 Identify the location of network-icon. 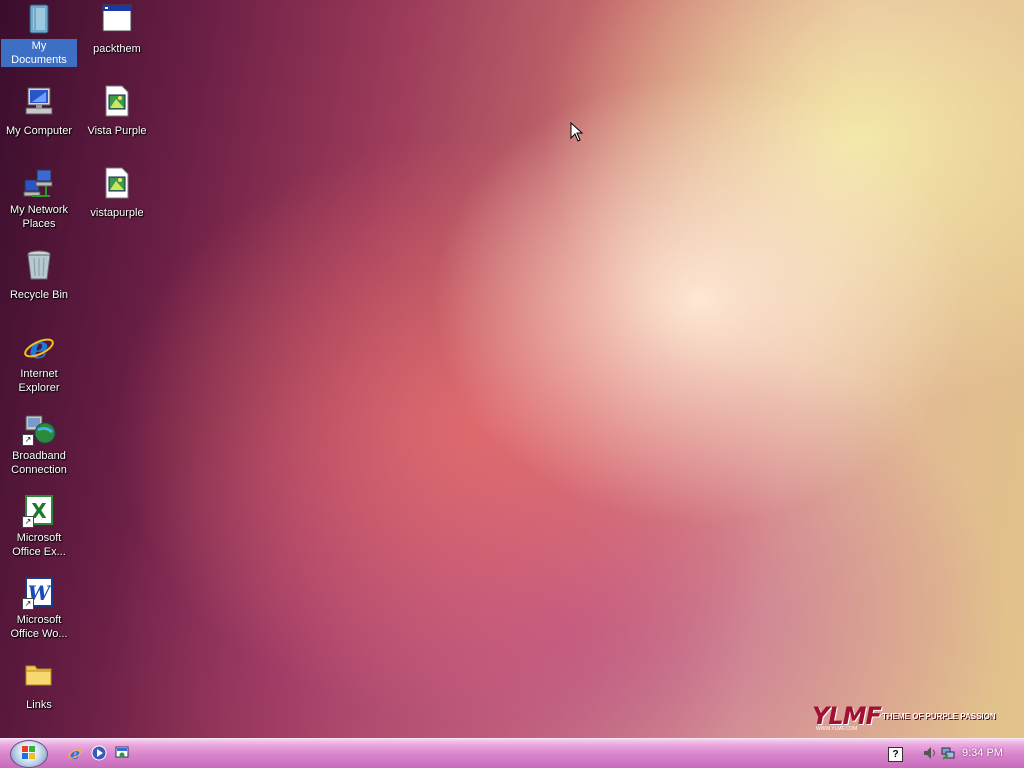
(948, 753).